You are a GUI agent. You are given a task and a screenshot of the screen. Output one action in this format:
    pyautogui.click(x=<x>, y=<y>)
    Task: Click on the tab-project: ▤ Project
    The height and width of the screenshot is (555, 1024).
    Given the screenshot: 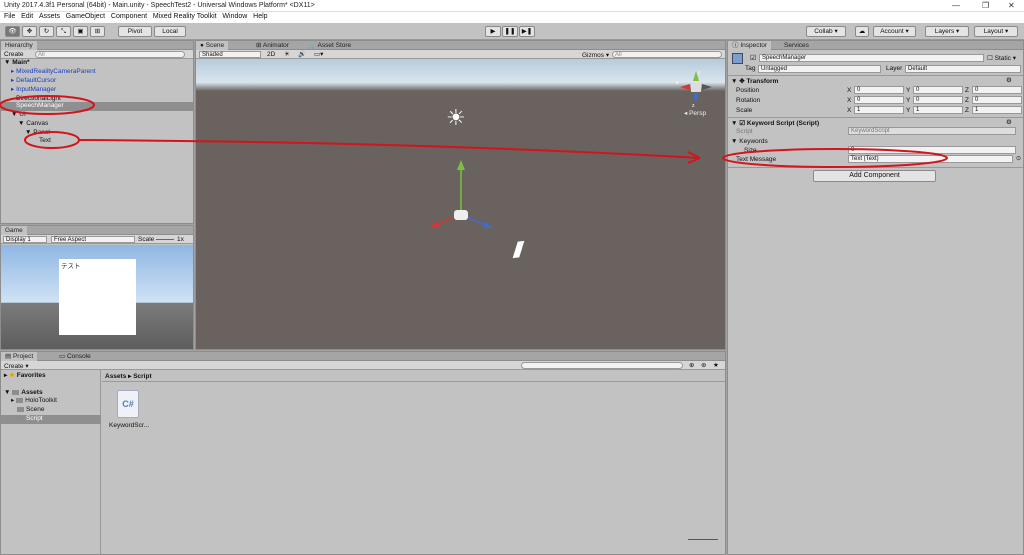 What is the action you would take?
    pyautogui.click(x=19, y=356)
    